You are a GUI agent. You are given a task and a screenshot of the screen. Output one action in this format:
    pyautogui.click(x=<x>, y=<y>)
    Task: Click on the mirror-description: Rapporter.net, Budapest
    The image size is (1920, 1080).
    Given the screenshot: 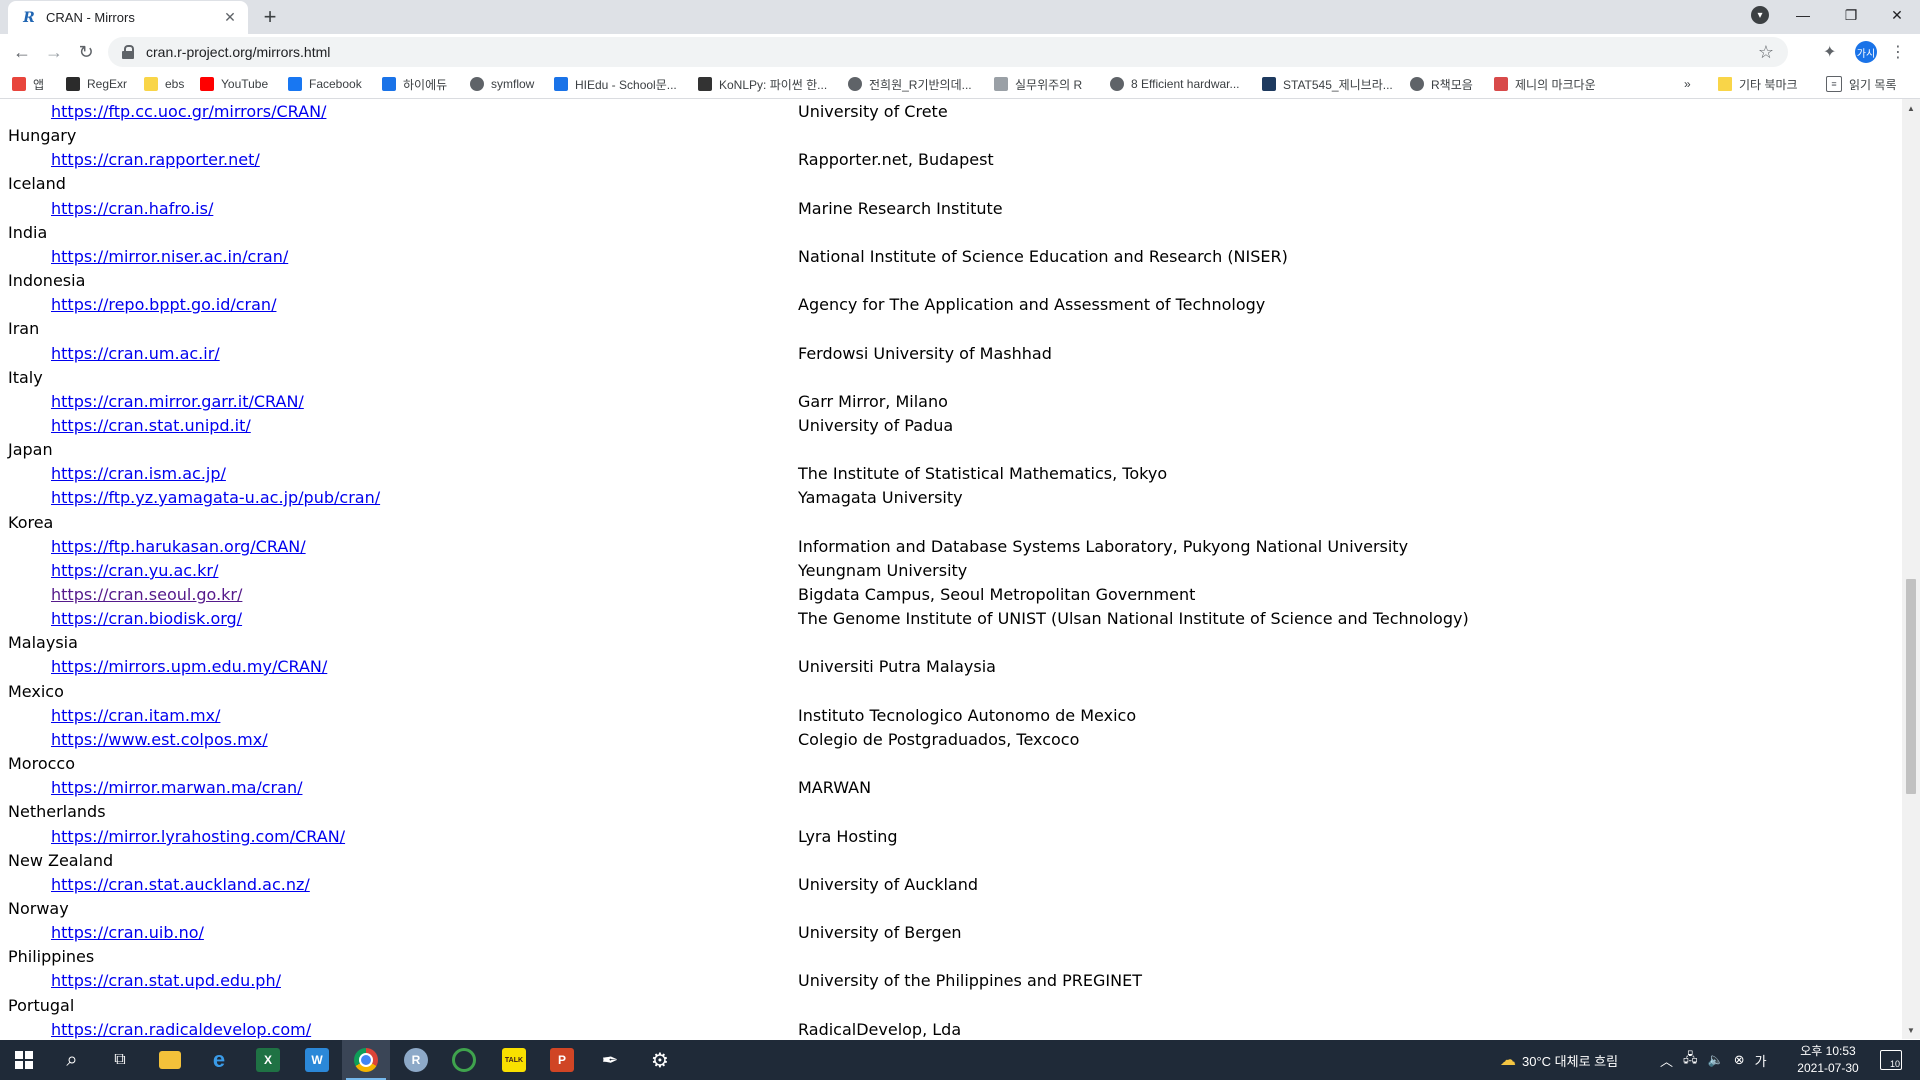 What is the action you would take?
    pyautogui.click(x=896, y=159)
    